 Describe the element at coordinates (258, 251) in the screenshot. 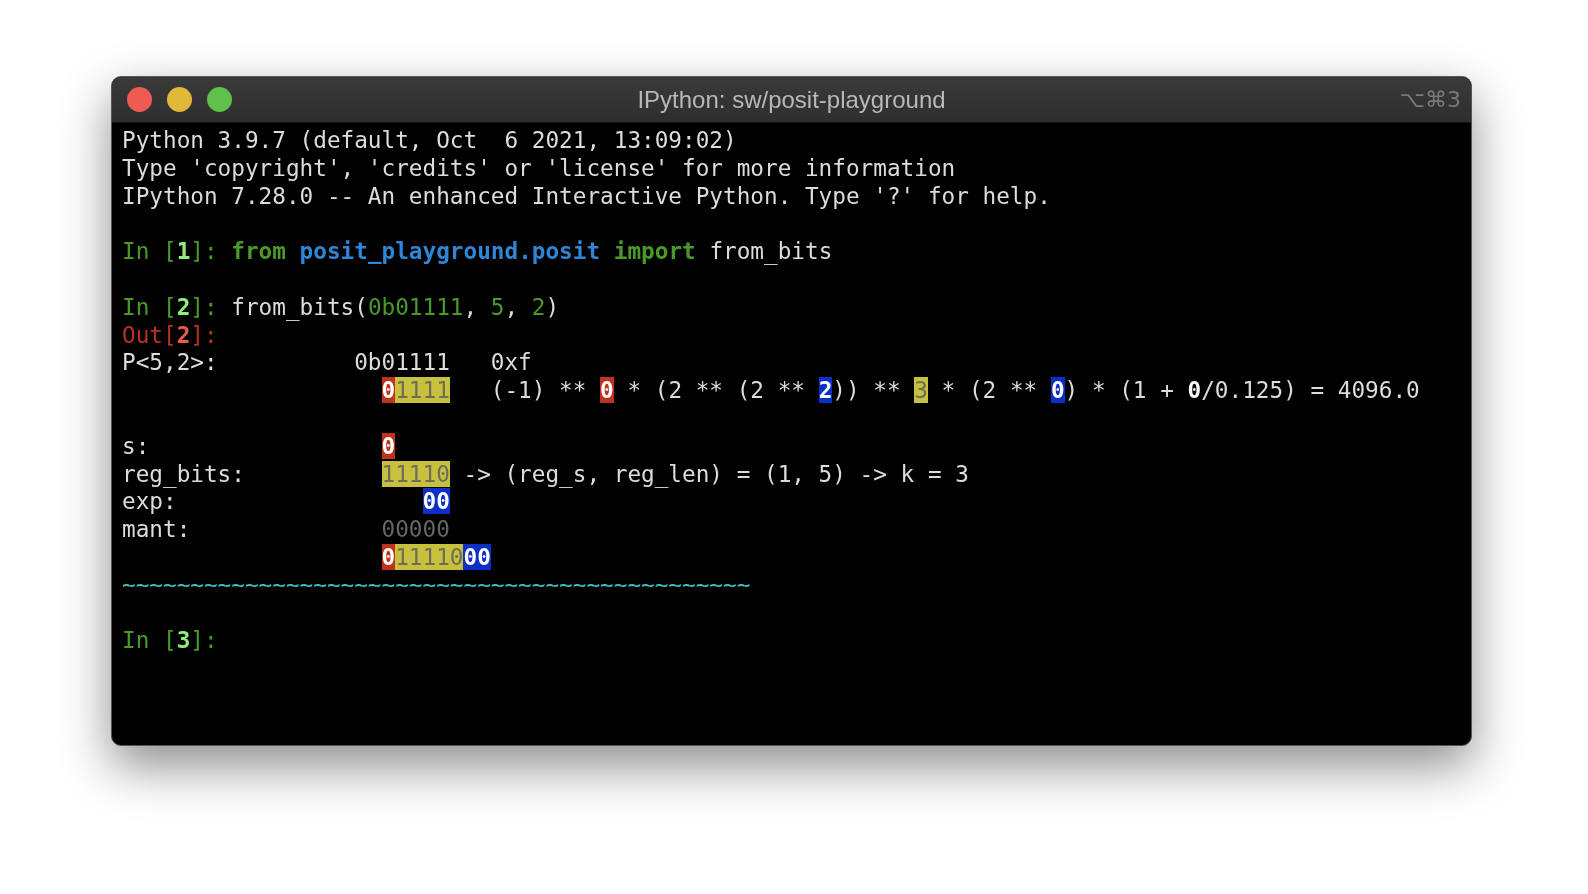

I see `keyword-text: from` at that location.